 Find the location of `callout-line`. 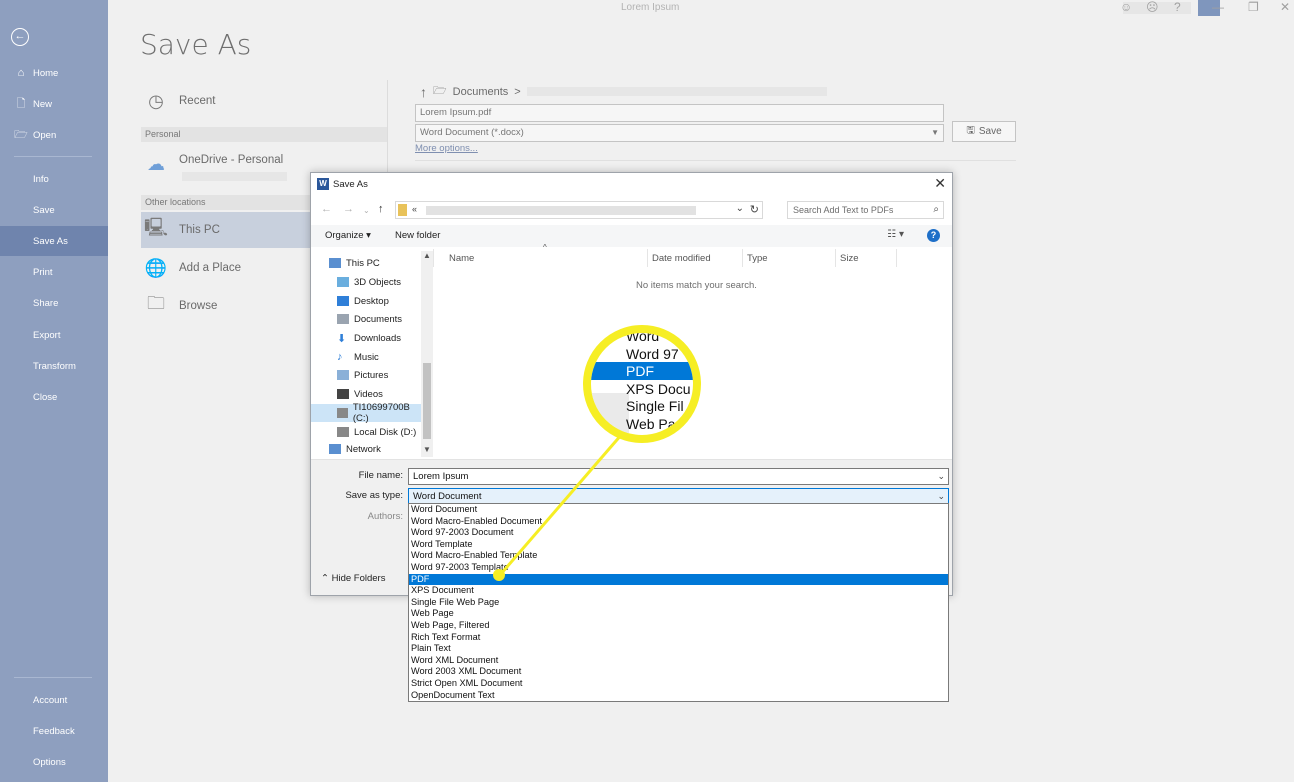

callout-line is located at coordinates (561, 504).